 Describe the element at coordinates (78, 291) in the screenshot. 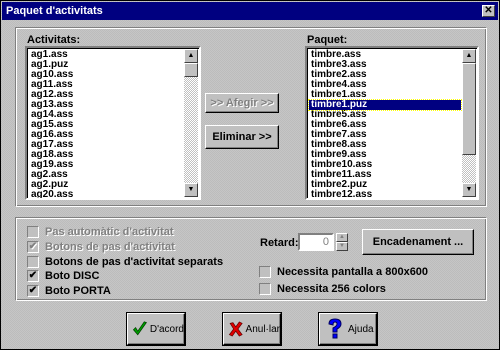

I see `checkbox-label: Boto PORTA` at that location.